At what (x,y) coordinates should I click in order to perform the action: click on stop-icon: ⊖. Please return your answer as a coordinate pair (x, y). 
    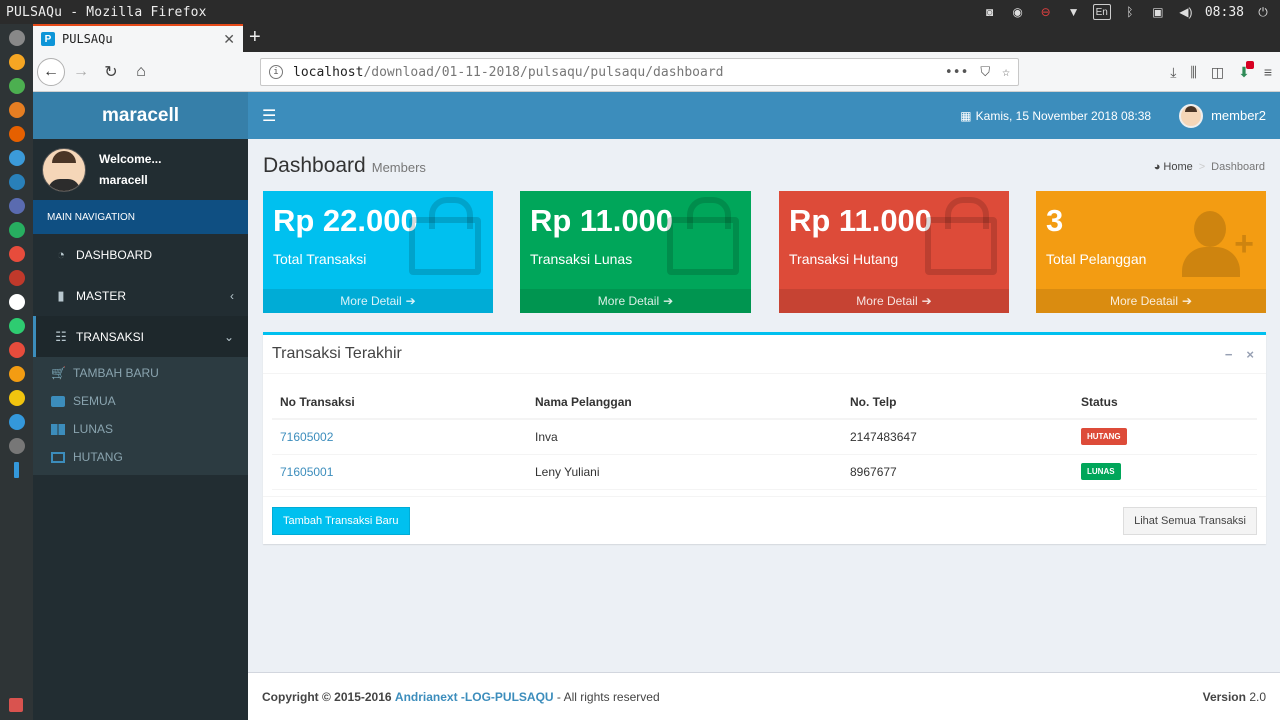
    Looking at the image, I should click on (1046, 12).